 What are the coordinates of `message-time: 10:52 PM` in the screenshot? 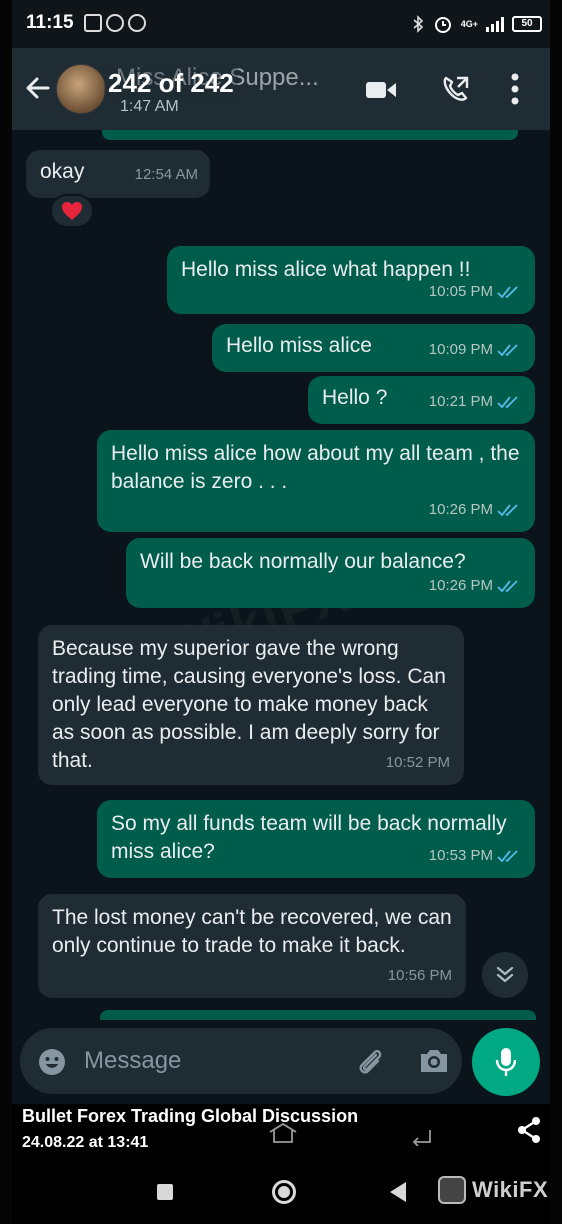 It's located at (417, 762).